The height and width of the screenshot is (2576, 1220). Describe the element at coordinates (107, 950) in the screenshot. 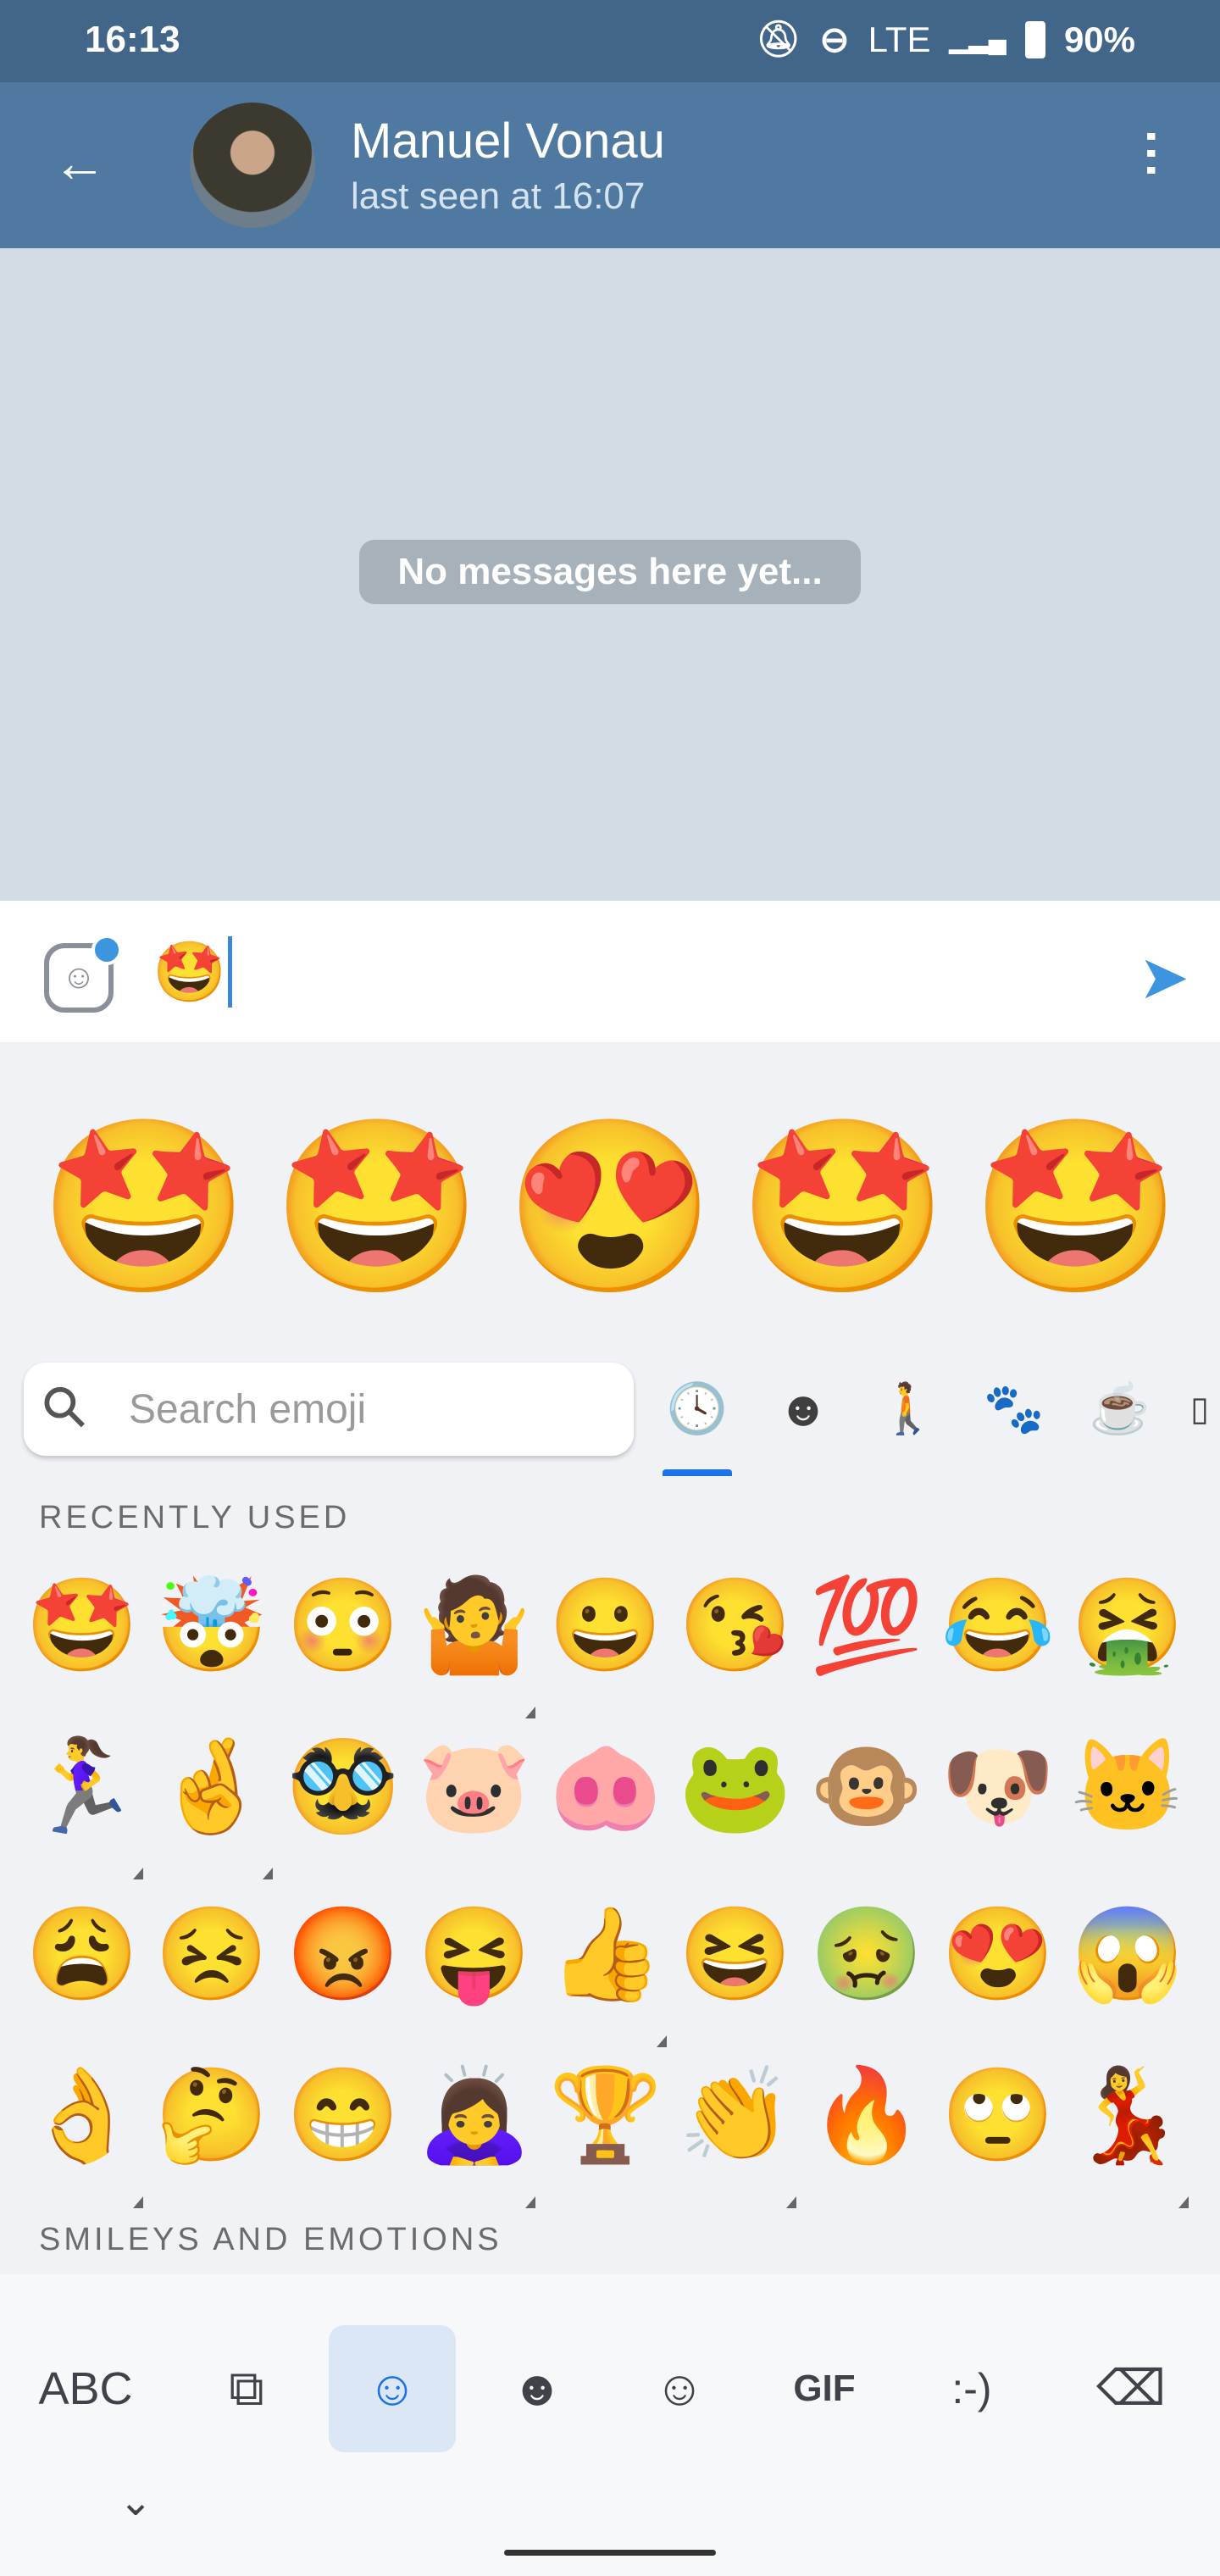

I see `notification-dot` at that location.